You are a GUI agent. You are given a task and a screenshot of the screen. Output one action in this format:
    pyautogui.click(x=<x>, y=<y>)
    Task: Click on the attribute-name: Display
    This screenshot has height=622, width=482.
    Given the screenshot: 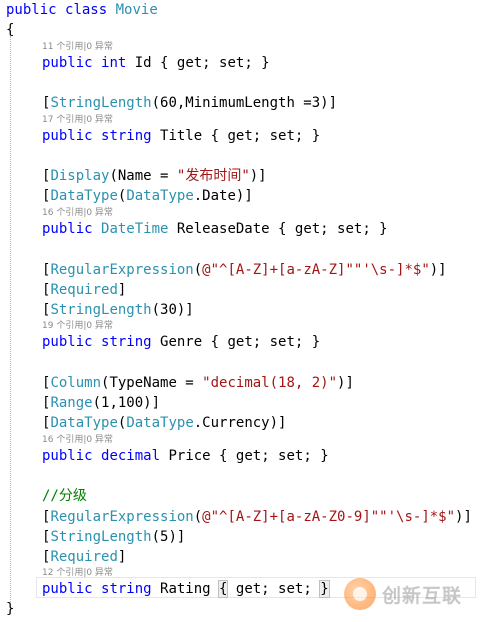 What is the action you would take?
    pyautogui.click(x=80, y=176)
    